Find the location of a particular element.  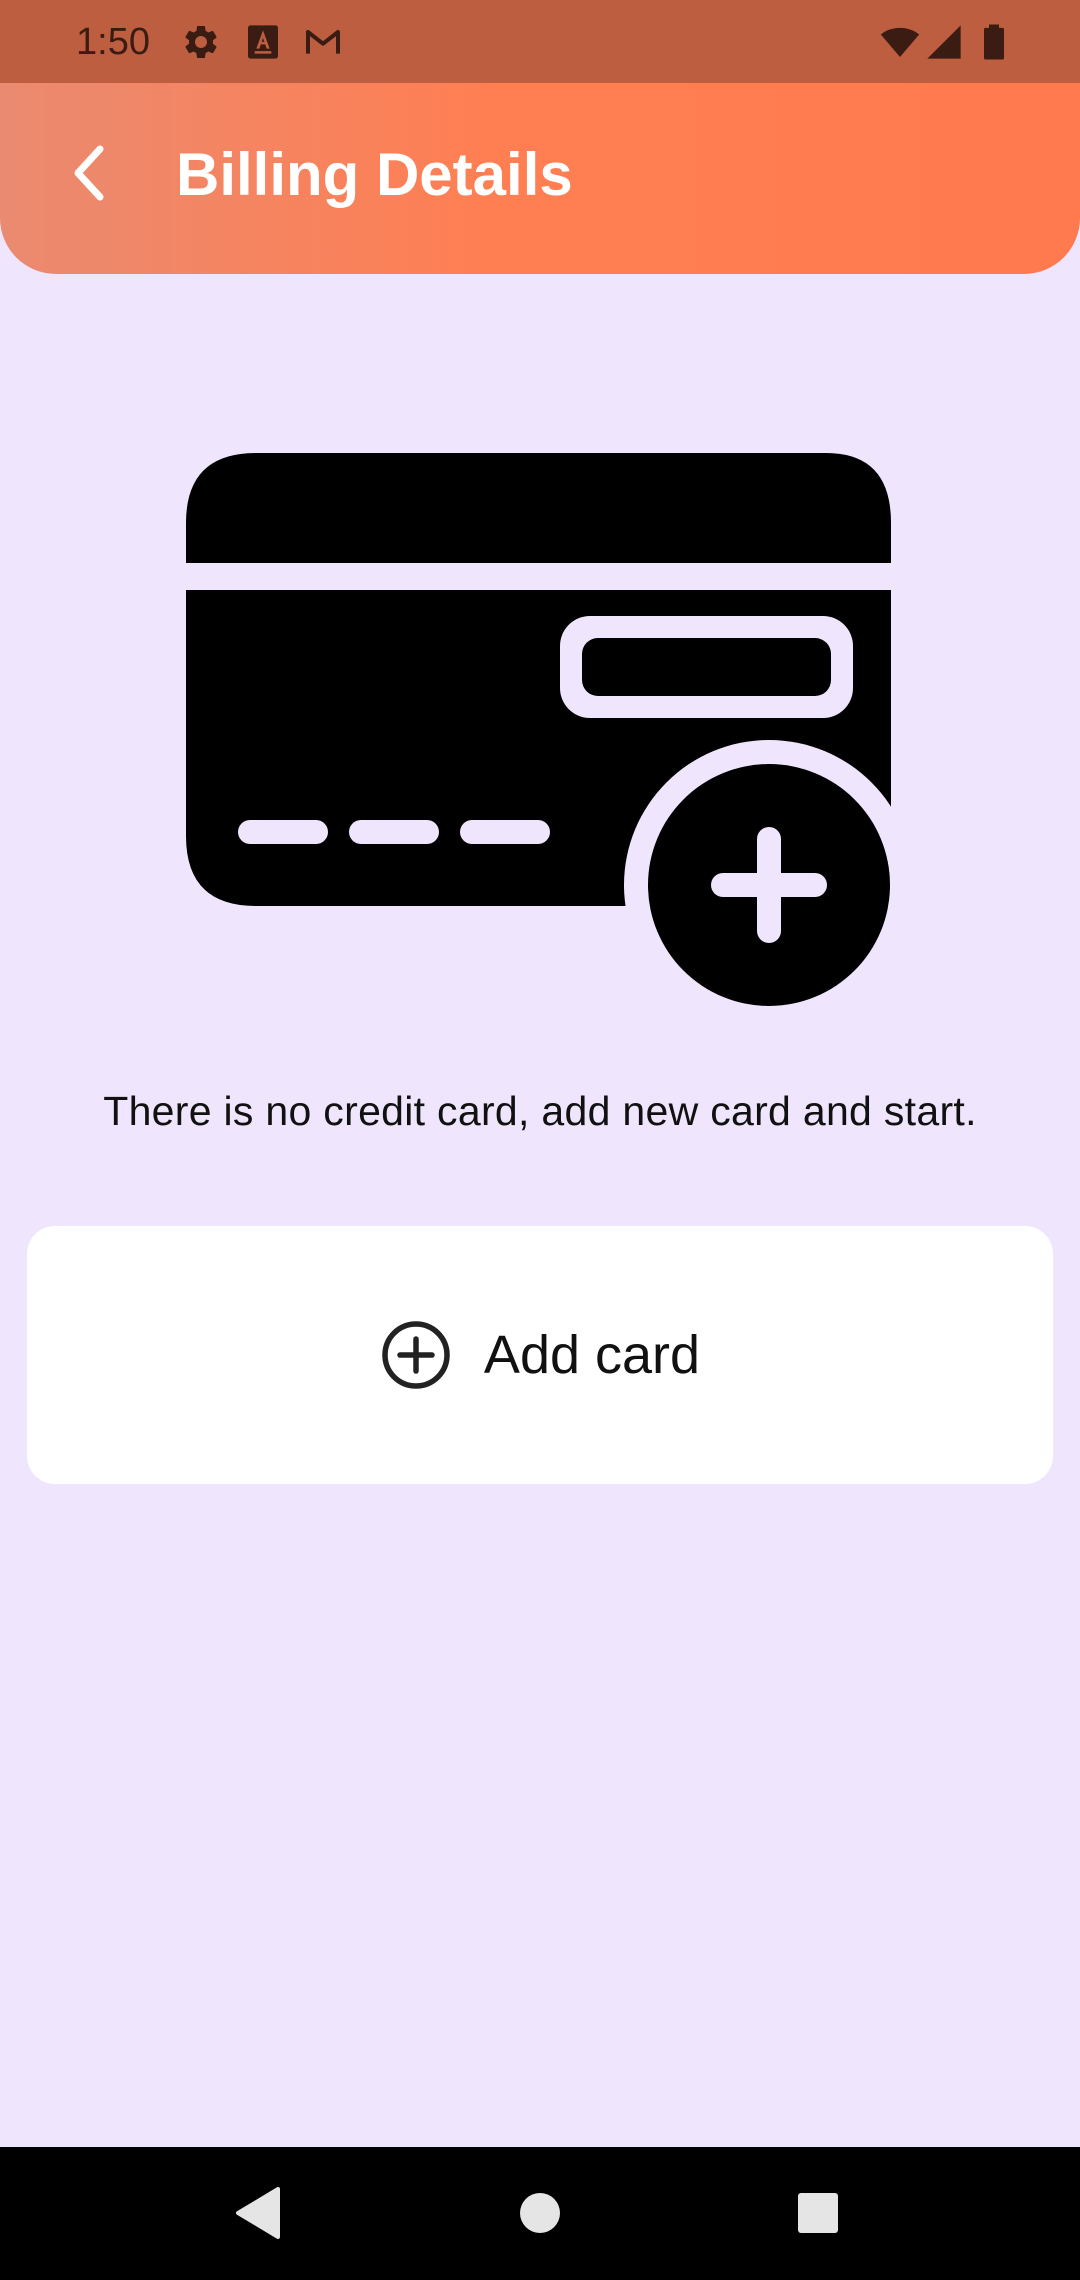

add-card-content: Add card is located at coordinates (540, 1355).